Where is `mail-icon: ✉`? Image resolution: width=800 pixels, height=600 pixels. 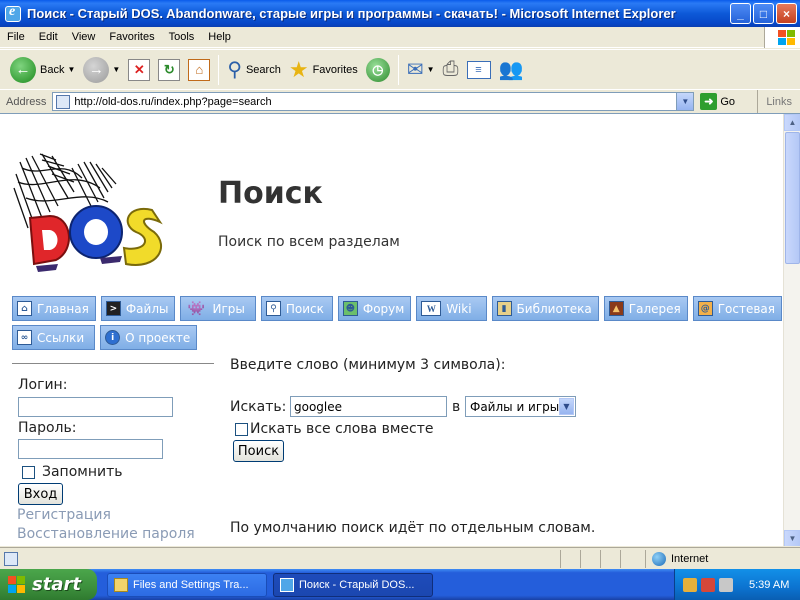
mail-icon: ✉ is located at coordinates (415, 70).